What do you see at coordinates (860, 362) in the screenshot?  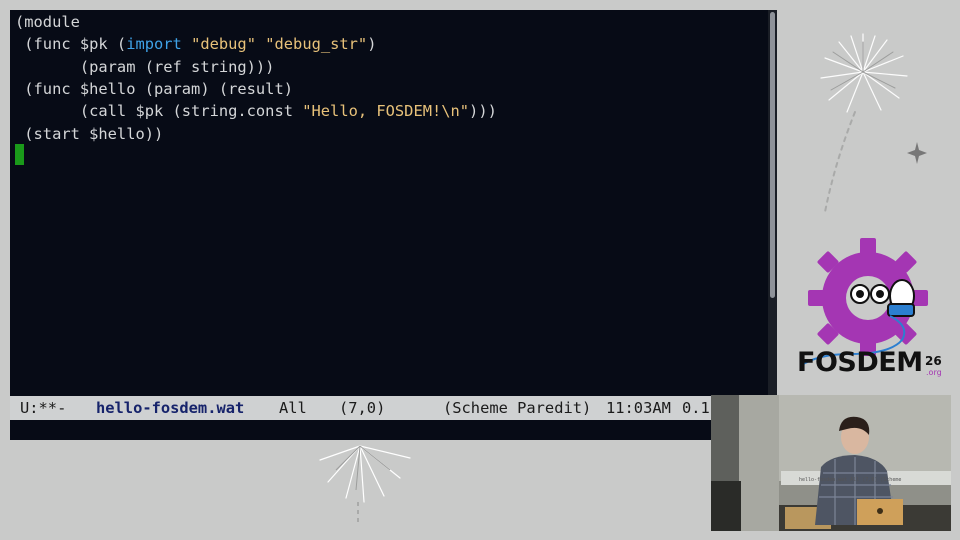 I see `fosdem-wordmark: FOSDEM` at bounding box center [860, 362].